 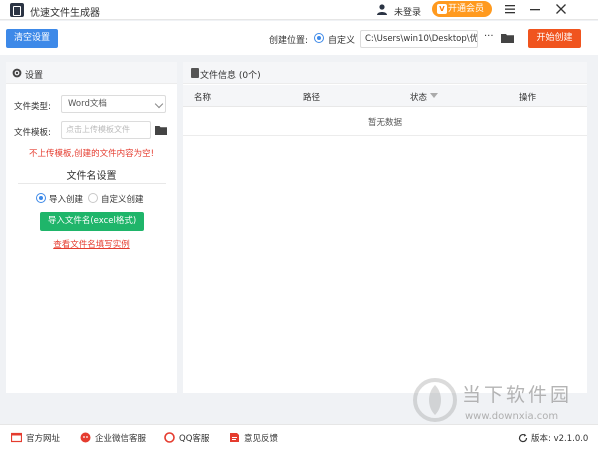 I want to click on column-name: 名称, so click(x=203, y=98).